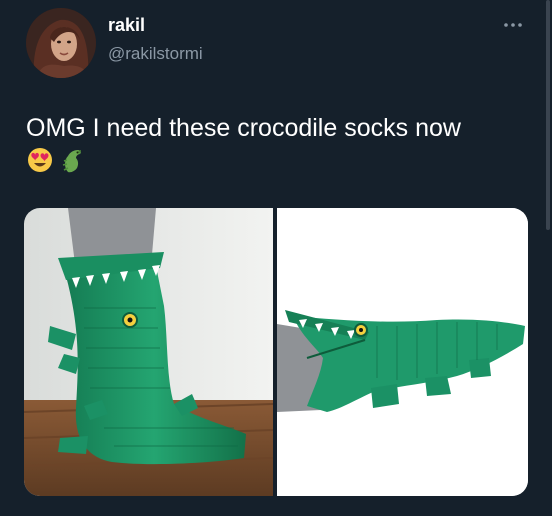 The image size is (552, 516). I want to click on scrollbar, so click(548, 115).